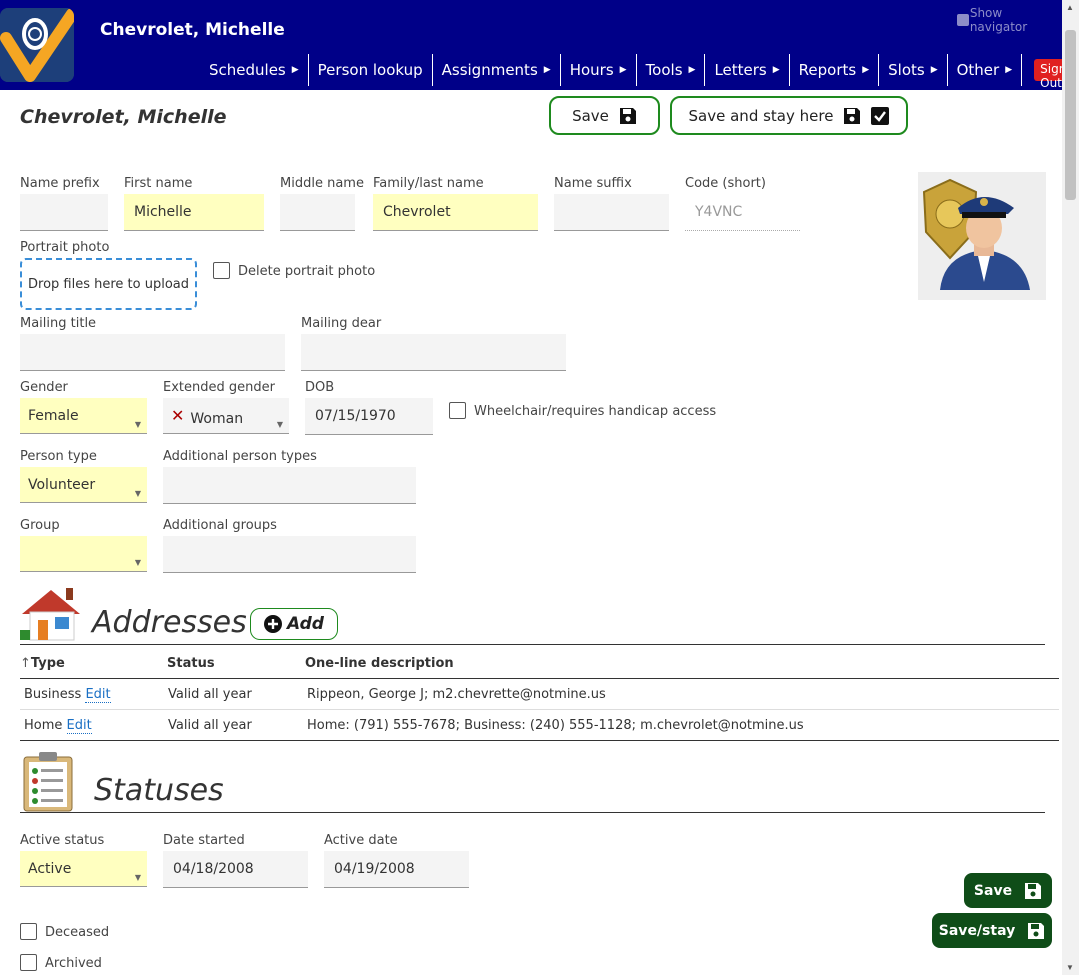 The height and width of the screenshot is (975, 1079). I want to click on mailing-title-label: Mailing title, so click(58, 323).